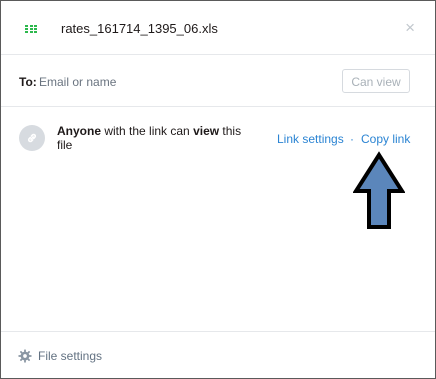 This screenshot has height=379, width=436. I want to click on link-permission: view, so click(206, 131).